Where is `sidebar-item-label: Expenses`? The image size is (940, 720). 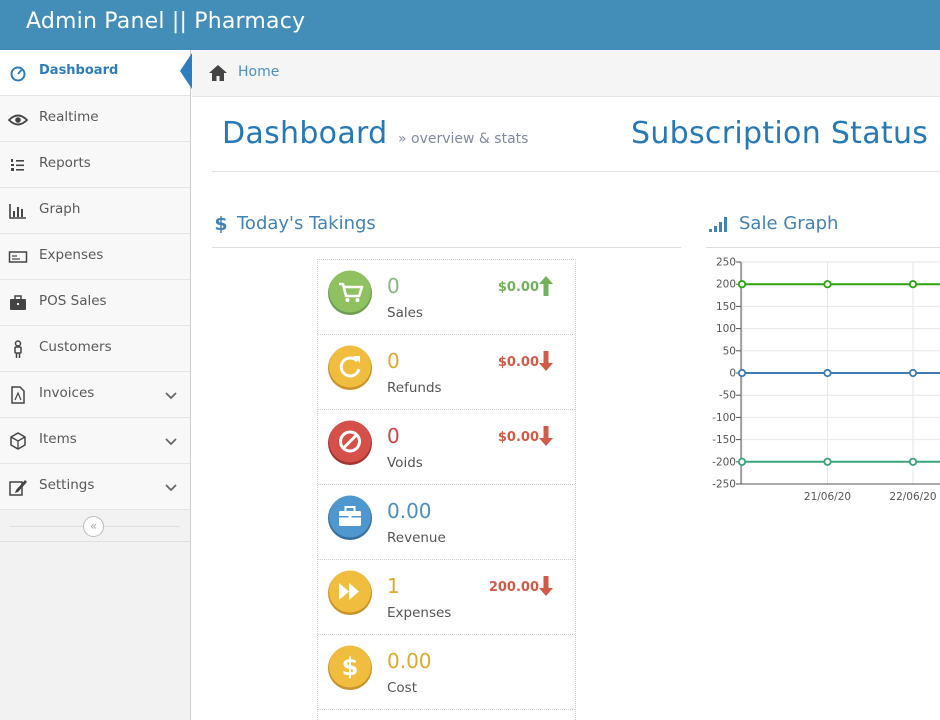 sidebar-item-label: Expenses is located at coordinates (71, 255).